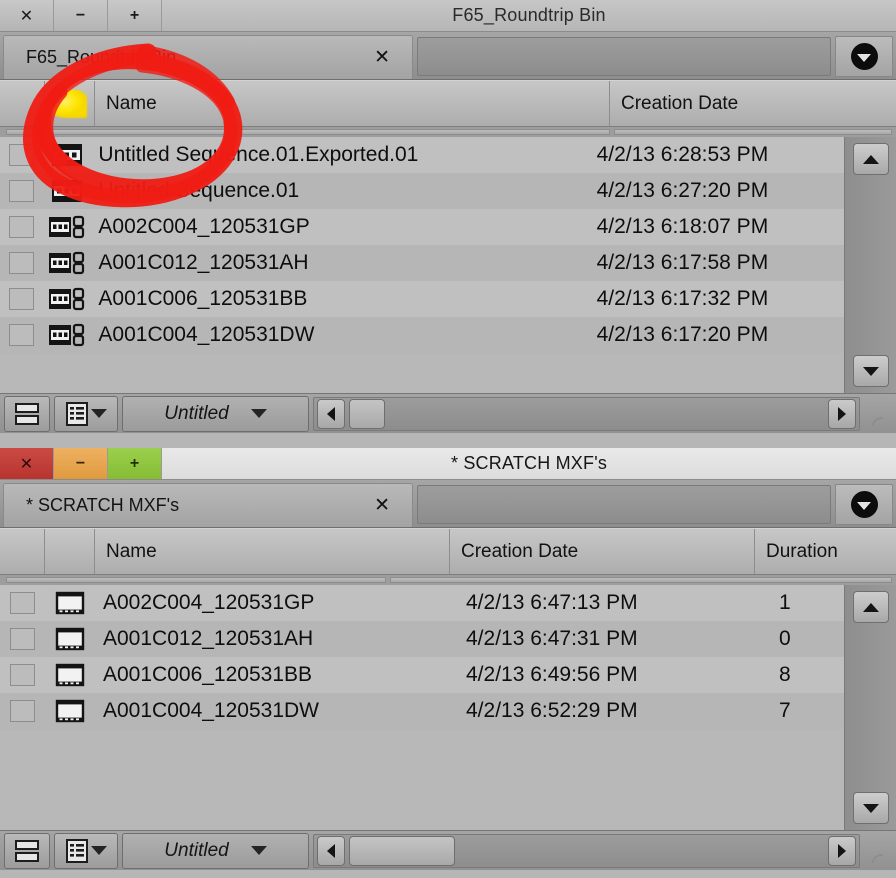  What do you see at coordinates (422, 711) in the screenshot?
I see `table-row: A001C004_120531DW 4/2/13 6:52:29 PM 7` at bounding box center [422, 711].